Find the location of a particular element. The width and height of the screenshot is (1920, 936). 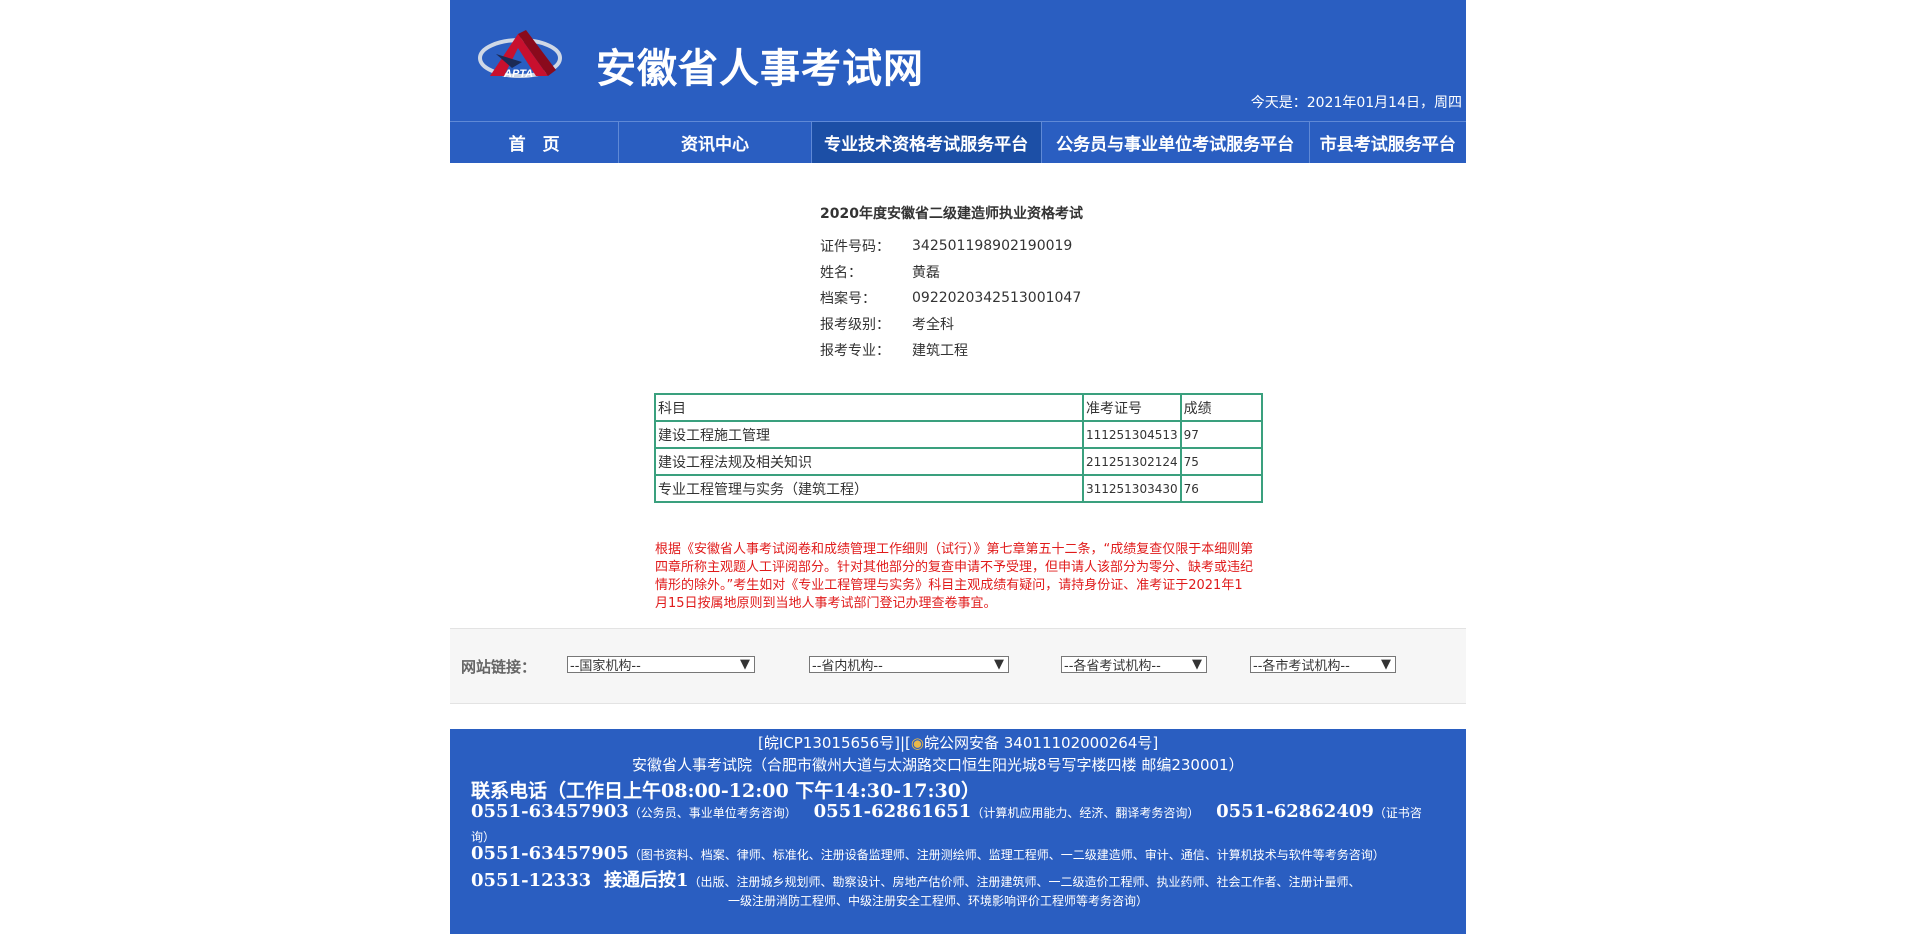

table-row: 建设工程法规及相关知识 211251302124 75 is located at coordinates (959, 461).